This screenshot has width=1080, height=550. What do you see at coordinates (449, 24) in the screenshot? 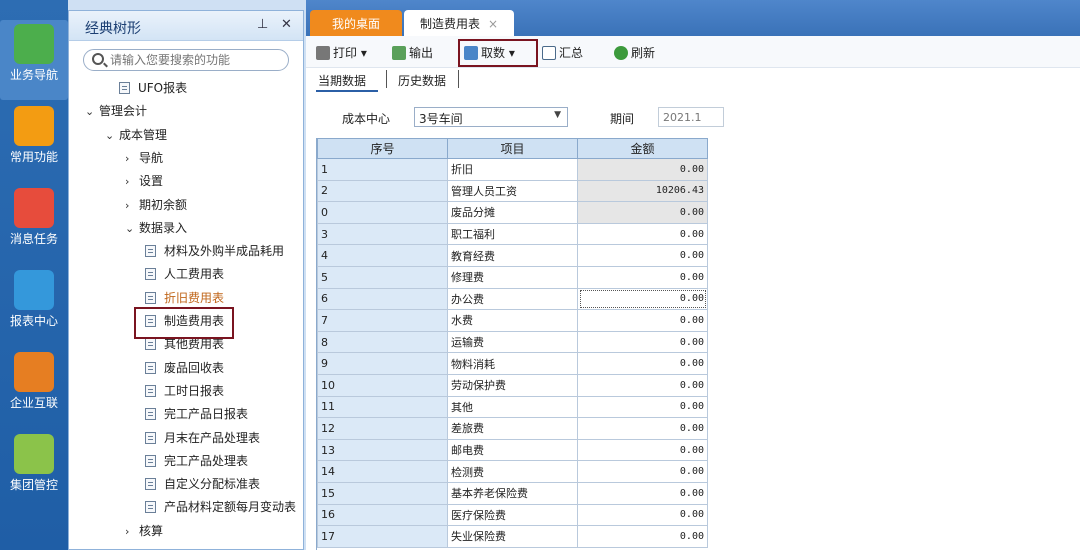
I see `tab-label: 制造费用表` at bounding box center [449, 24].